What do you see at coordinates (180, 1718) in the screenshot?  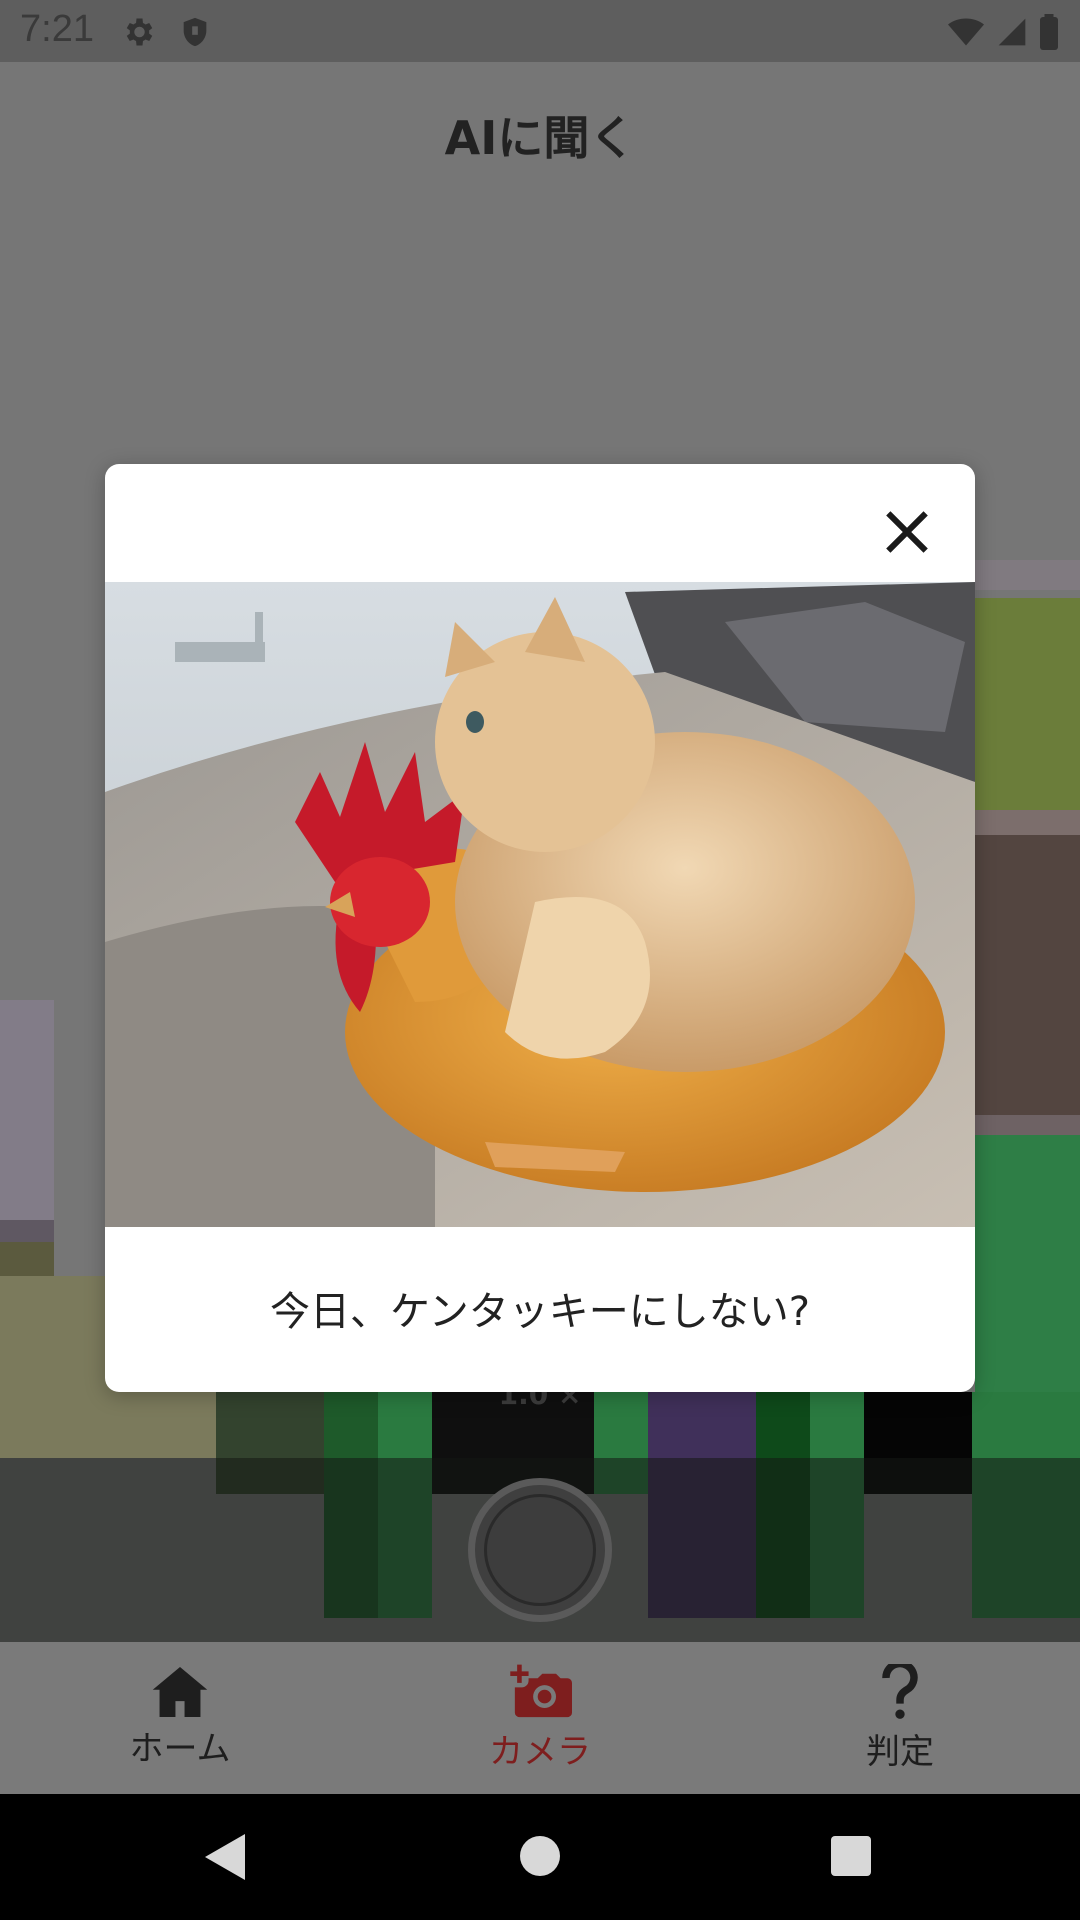 I see `nav-item-home: ホーム` at bounding box center [180, 1718].